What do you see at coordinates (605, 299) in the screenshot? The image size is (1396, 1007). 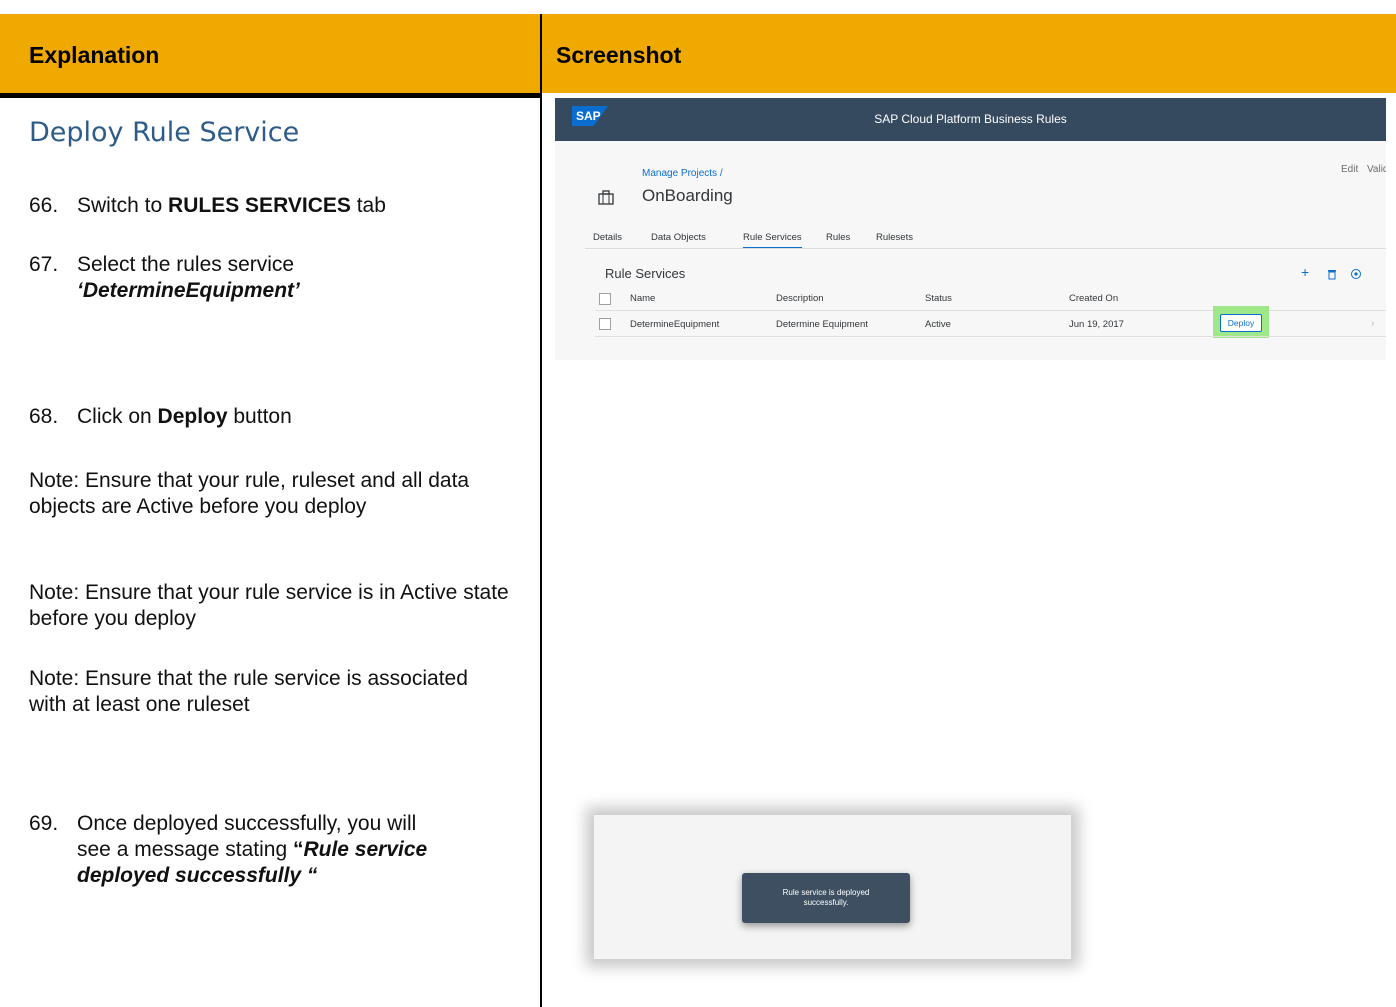 I see `select-all-checkbox` at bounding box center [605, 299].